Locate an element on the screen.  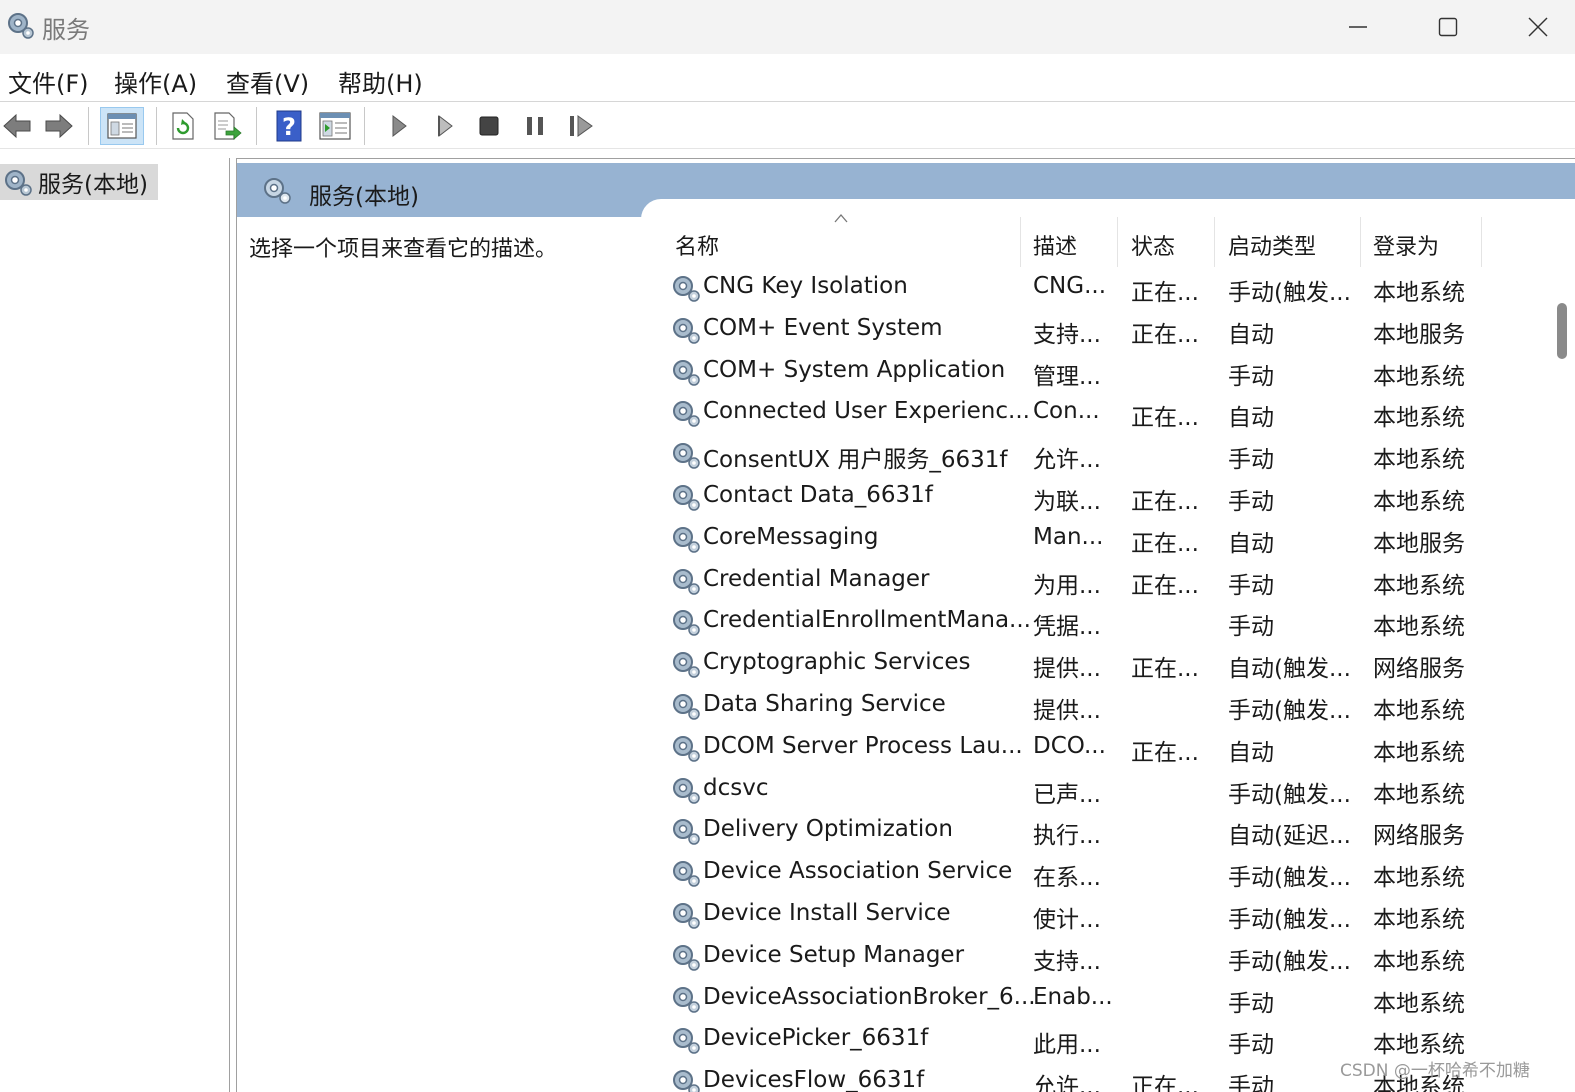
refresh-button is located at coordinates (183, 126).